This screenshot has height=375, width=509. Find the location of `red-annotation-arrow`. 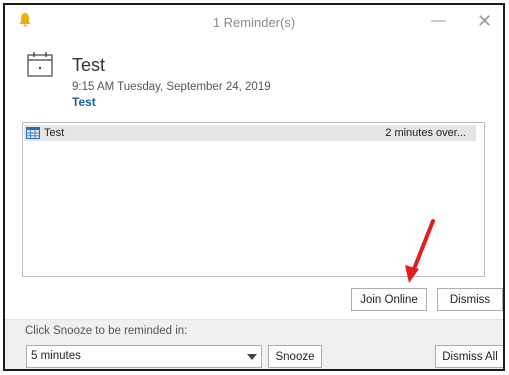

red-annotation-arrow is located at coordinates (420, 251).